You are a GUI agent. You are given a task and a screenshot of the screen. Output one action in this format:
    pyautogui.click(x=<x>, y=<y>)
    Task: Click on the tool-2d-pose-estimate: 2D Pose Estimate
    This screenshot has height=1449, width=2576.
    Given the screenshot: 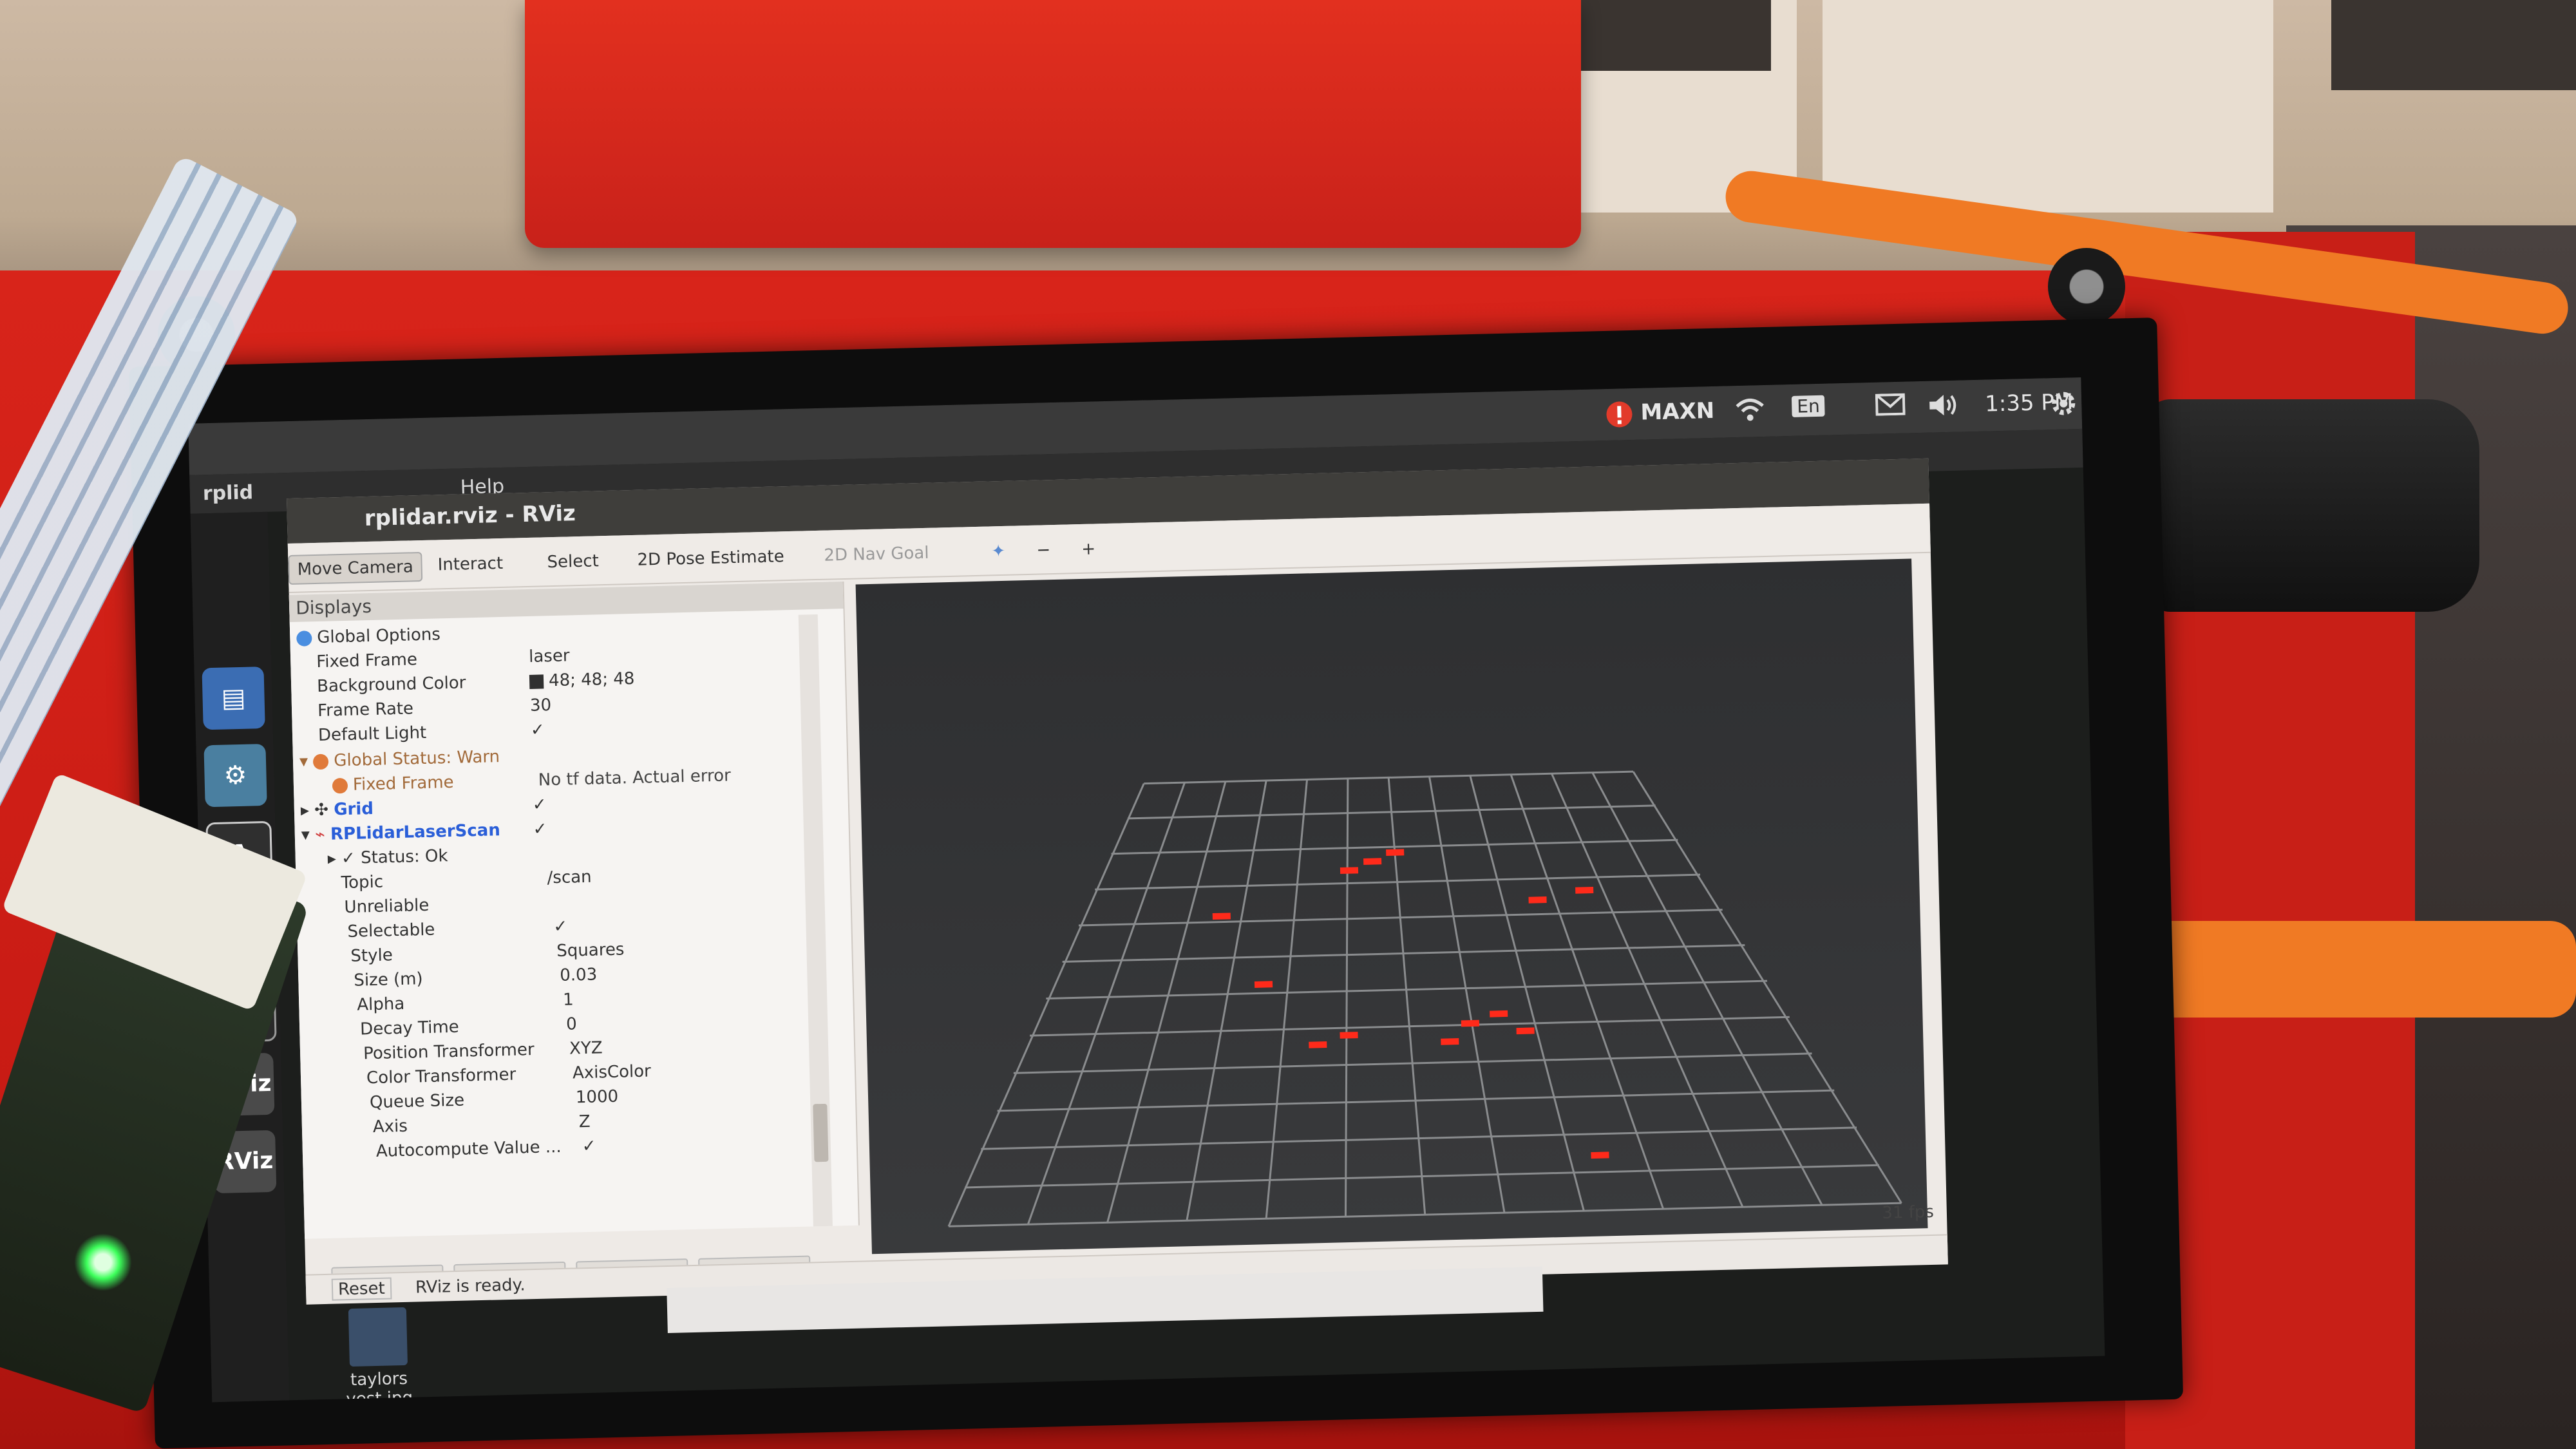 What is the action you would take?
    pyautogui.click(x=711, y=558)
    